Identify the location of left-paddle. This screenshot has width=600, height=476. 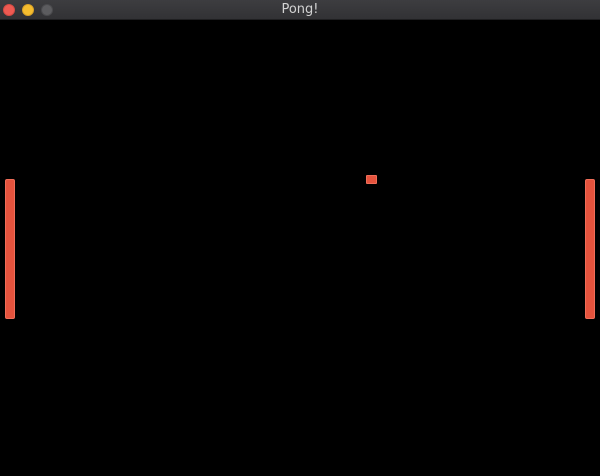
(10, 249).